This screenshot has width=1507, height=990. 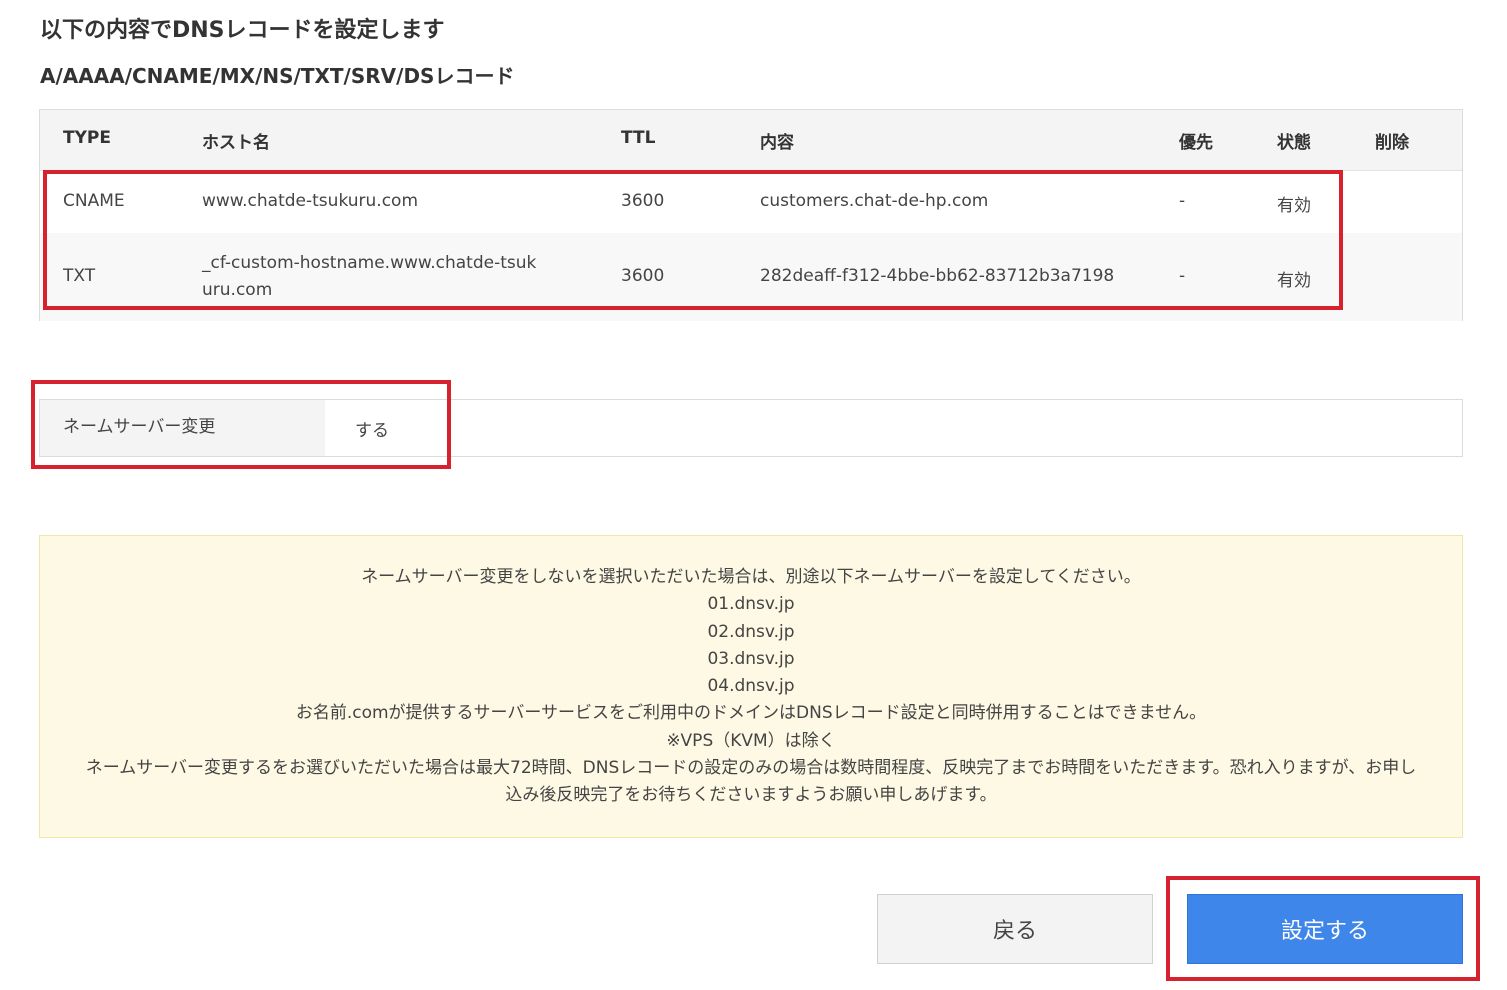 What do you see at coordinates (236, 143) in the screenshot?
I see `header-host: ホスト名` at bounding box center [236, 143].